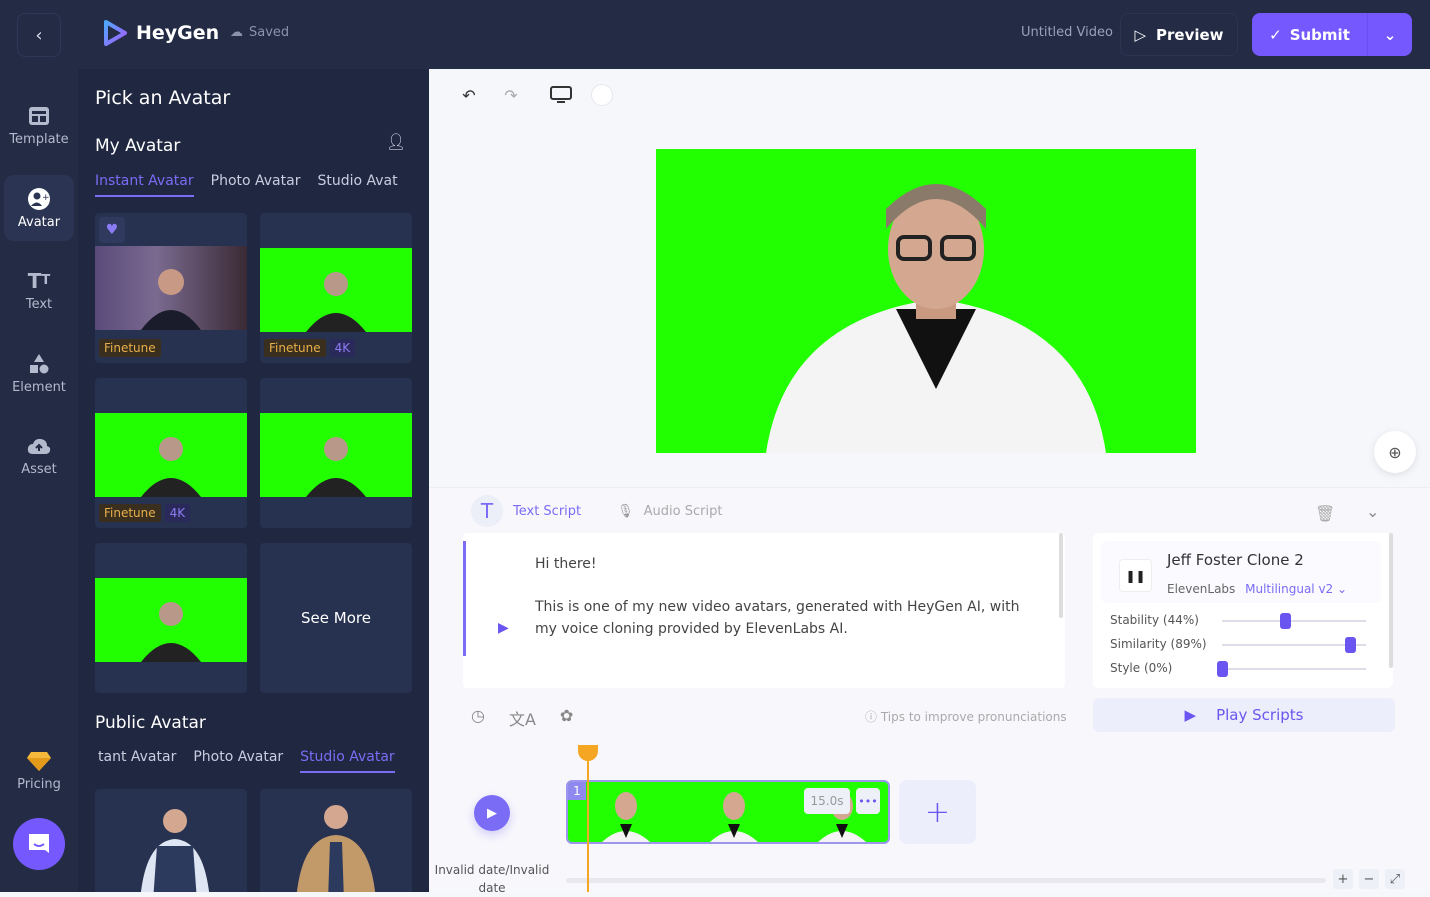 This screenshot has width=1430, height=897. Describe the element at coordinates (144, 185) in the screenshot. I see `tab-instant-avatar: Instant Avatar` at that location.